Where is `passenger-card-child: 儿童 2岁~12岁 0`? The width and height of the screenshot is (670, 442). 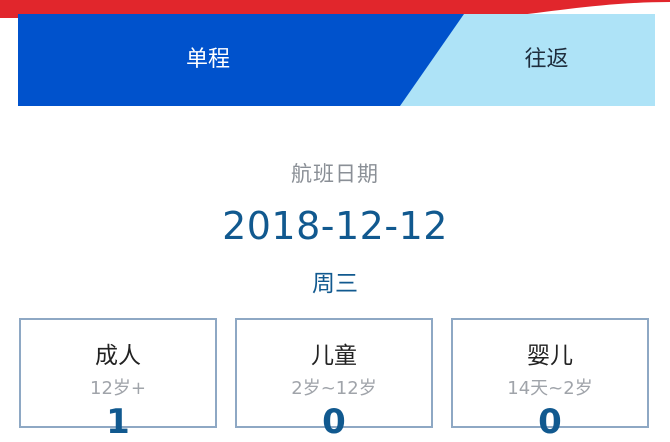
passenger-card-child: 儿童 2岁~12岁 0 is located at coordinates (334, 380).